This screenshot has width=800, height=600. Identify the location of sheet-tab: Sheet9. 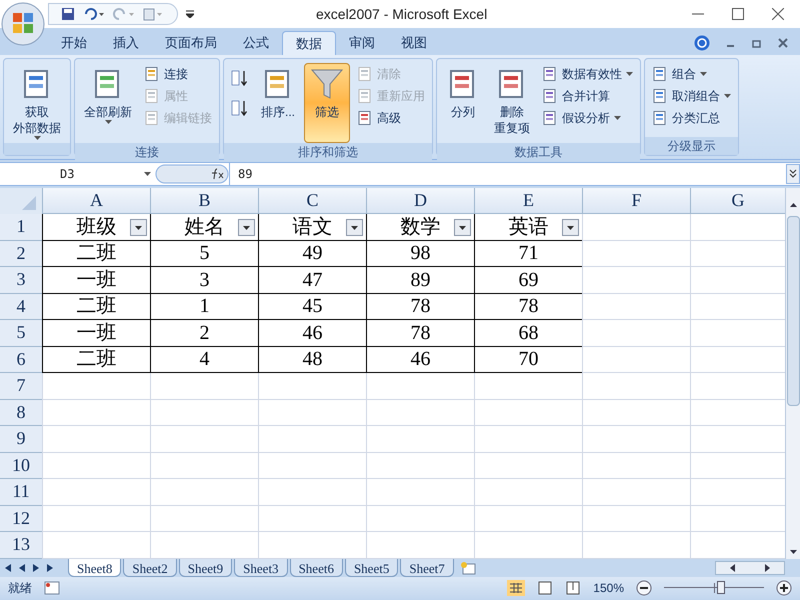
(205, 567).